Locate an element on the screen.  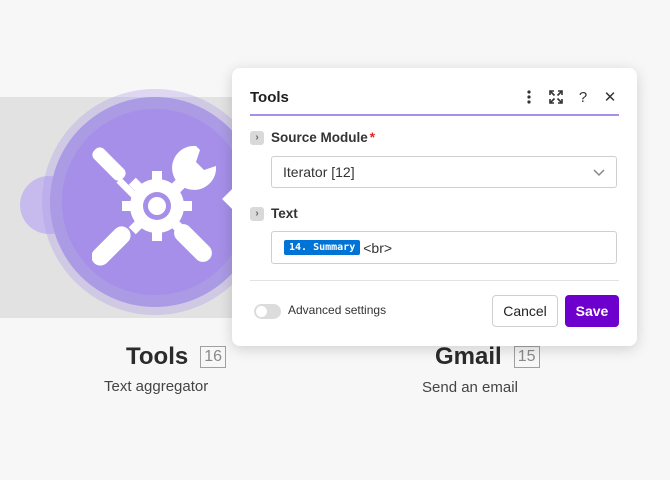
save-button: Save is located at coordinates (592, 311).